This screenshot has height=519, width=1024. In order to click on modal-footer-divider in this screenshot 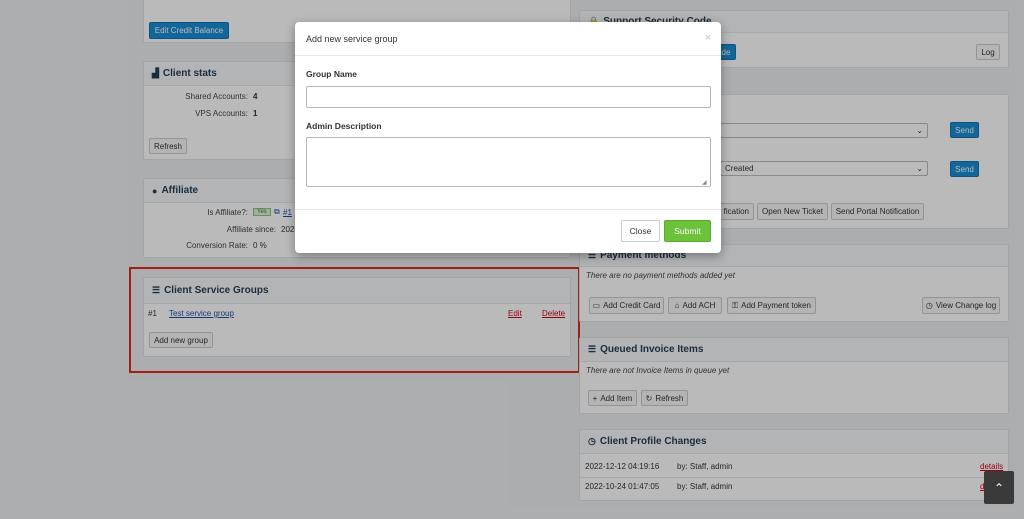, I will do `click(508, 209)`.